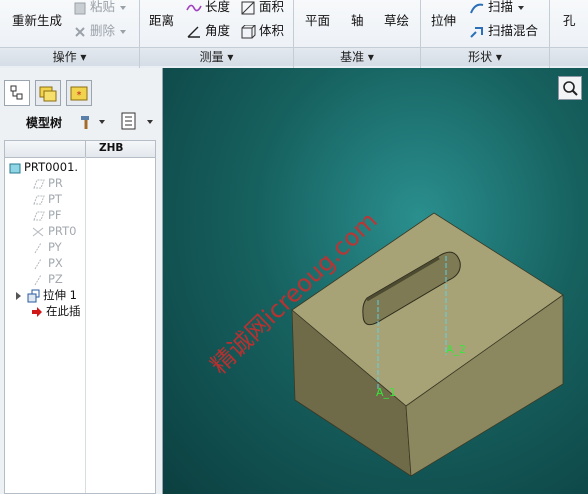 The width and height of the screenshot is (588, 494). What do you see at coordinates (55, 199) in the screenshot?
I see `tree-item-label: PT` at bounding box center [55, 199].